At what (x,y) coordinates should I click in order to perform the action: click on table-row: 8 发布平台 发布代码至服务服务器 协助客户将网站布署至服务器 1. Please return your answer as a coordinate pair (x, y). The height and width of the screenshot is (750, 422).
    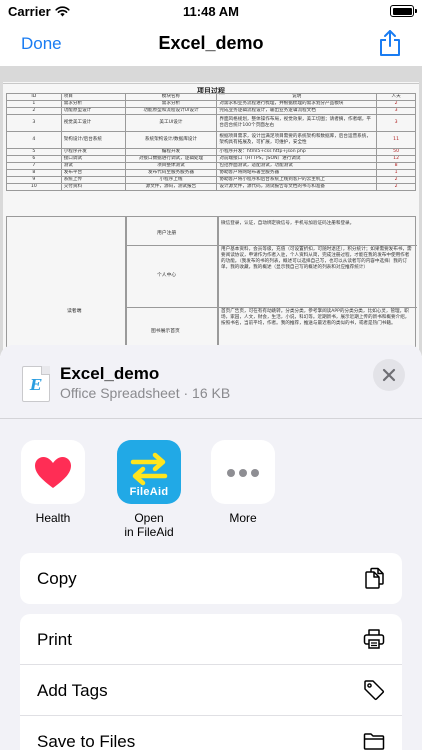
    Looking at the image, I should click on (211, 173).